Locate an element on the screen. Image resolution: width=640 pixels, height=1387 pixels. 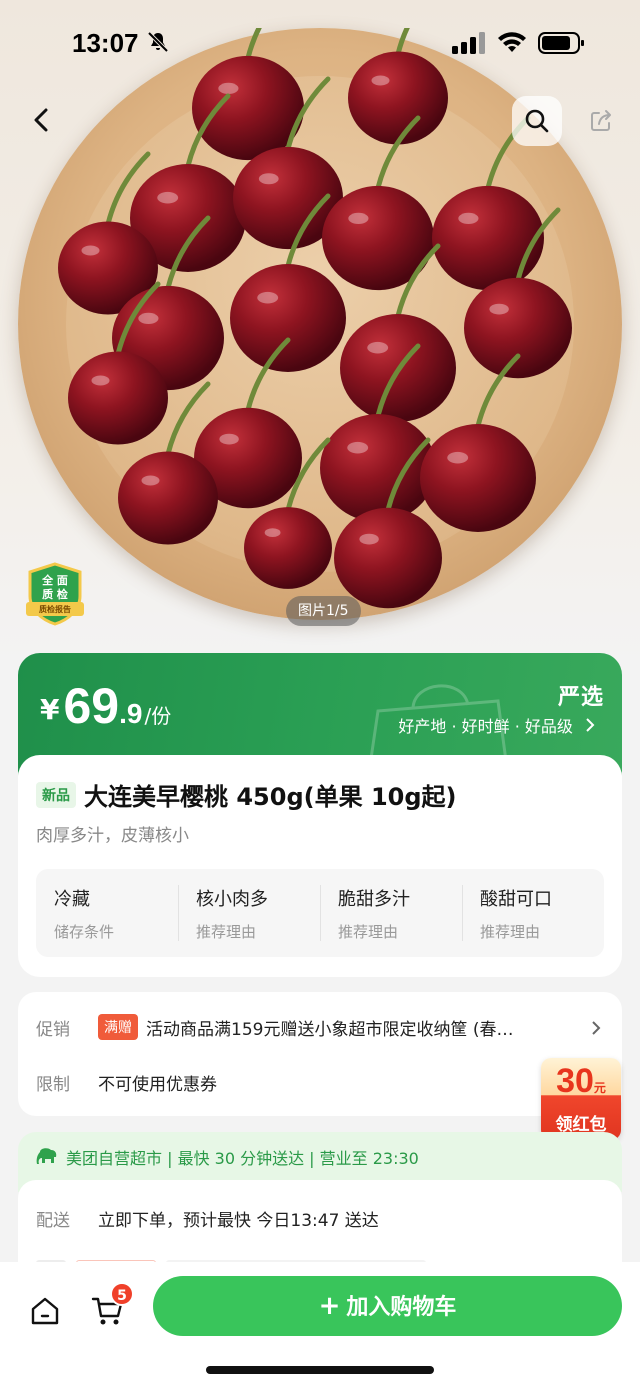
back-icon is located at coordinates (41, 120).